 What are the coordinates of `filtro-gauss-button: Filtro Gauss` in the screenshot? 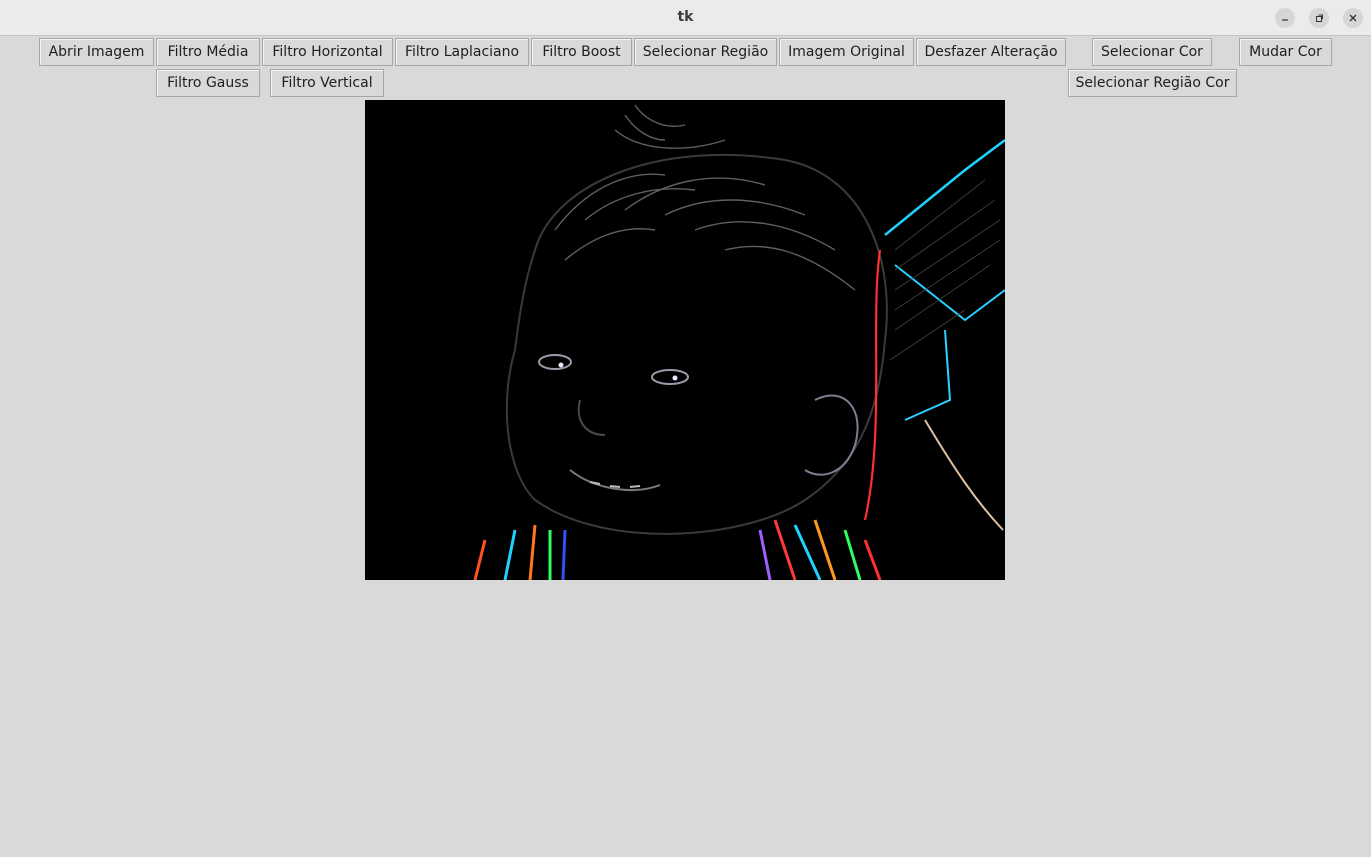 It's located at (208, 83).